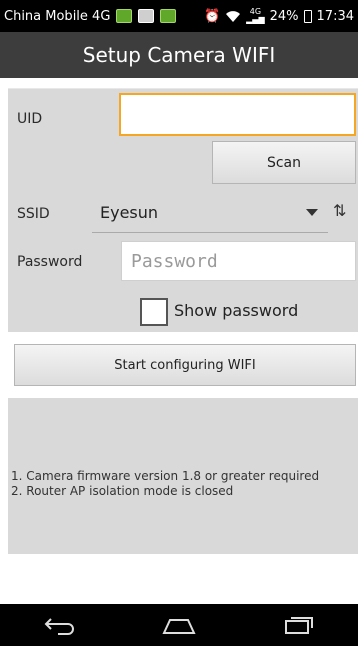 This screenshot has width=358, height=646. I want to click on scan-button: Scan, so click(284, 162).